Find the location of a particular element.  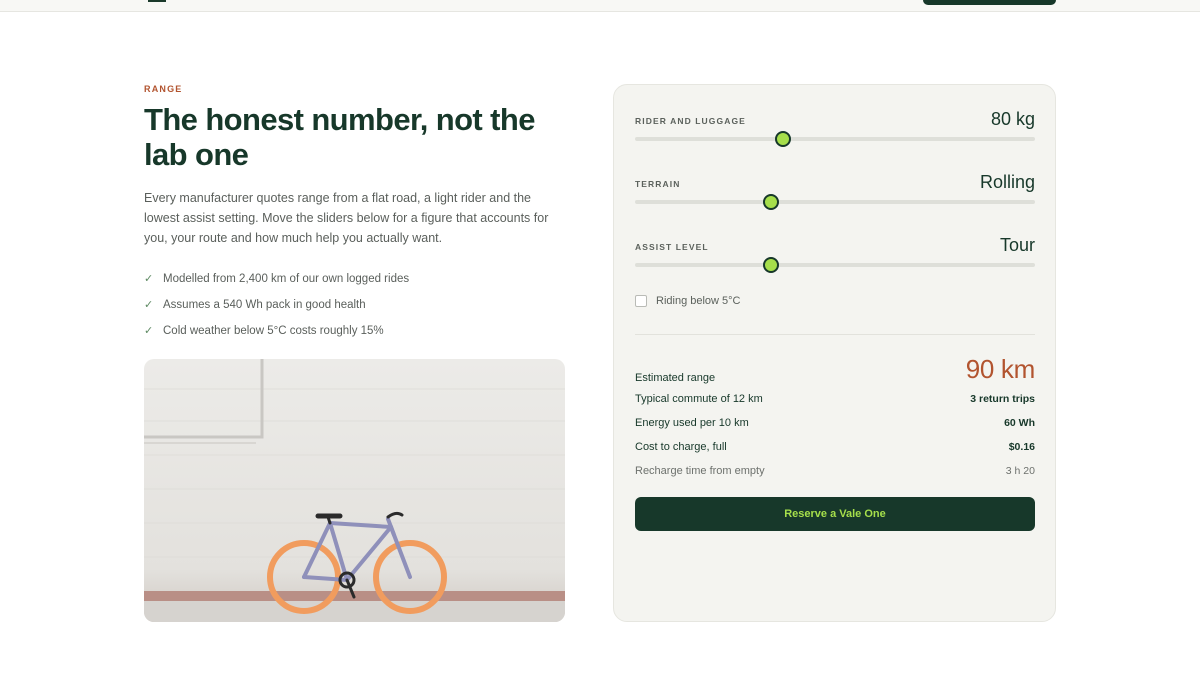

site-header is located at coordinates (600, 6).